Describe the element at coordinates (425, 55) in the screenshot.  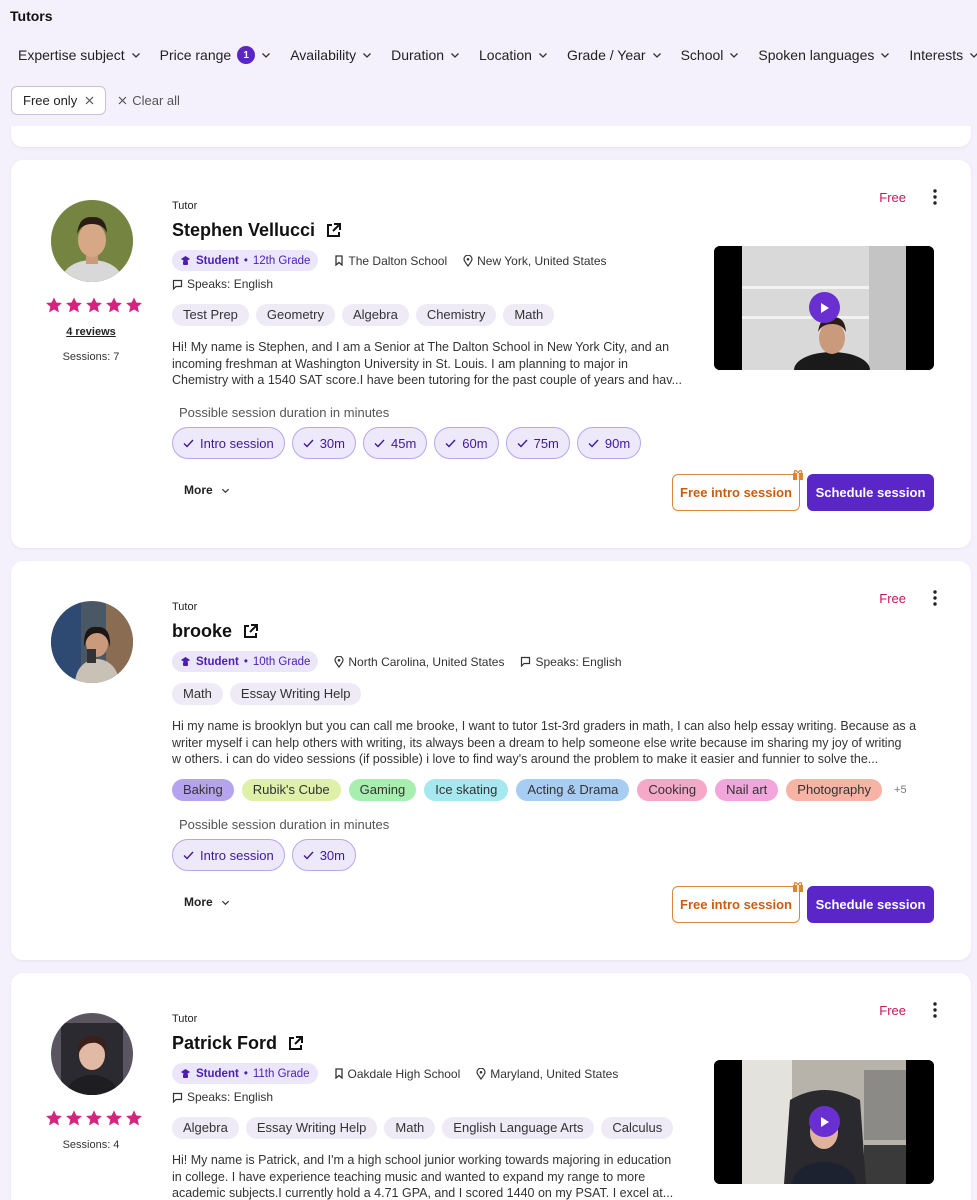
I see `filter-duration: Duration` at that location.